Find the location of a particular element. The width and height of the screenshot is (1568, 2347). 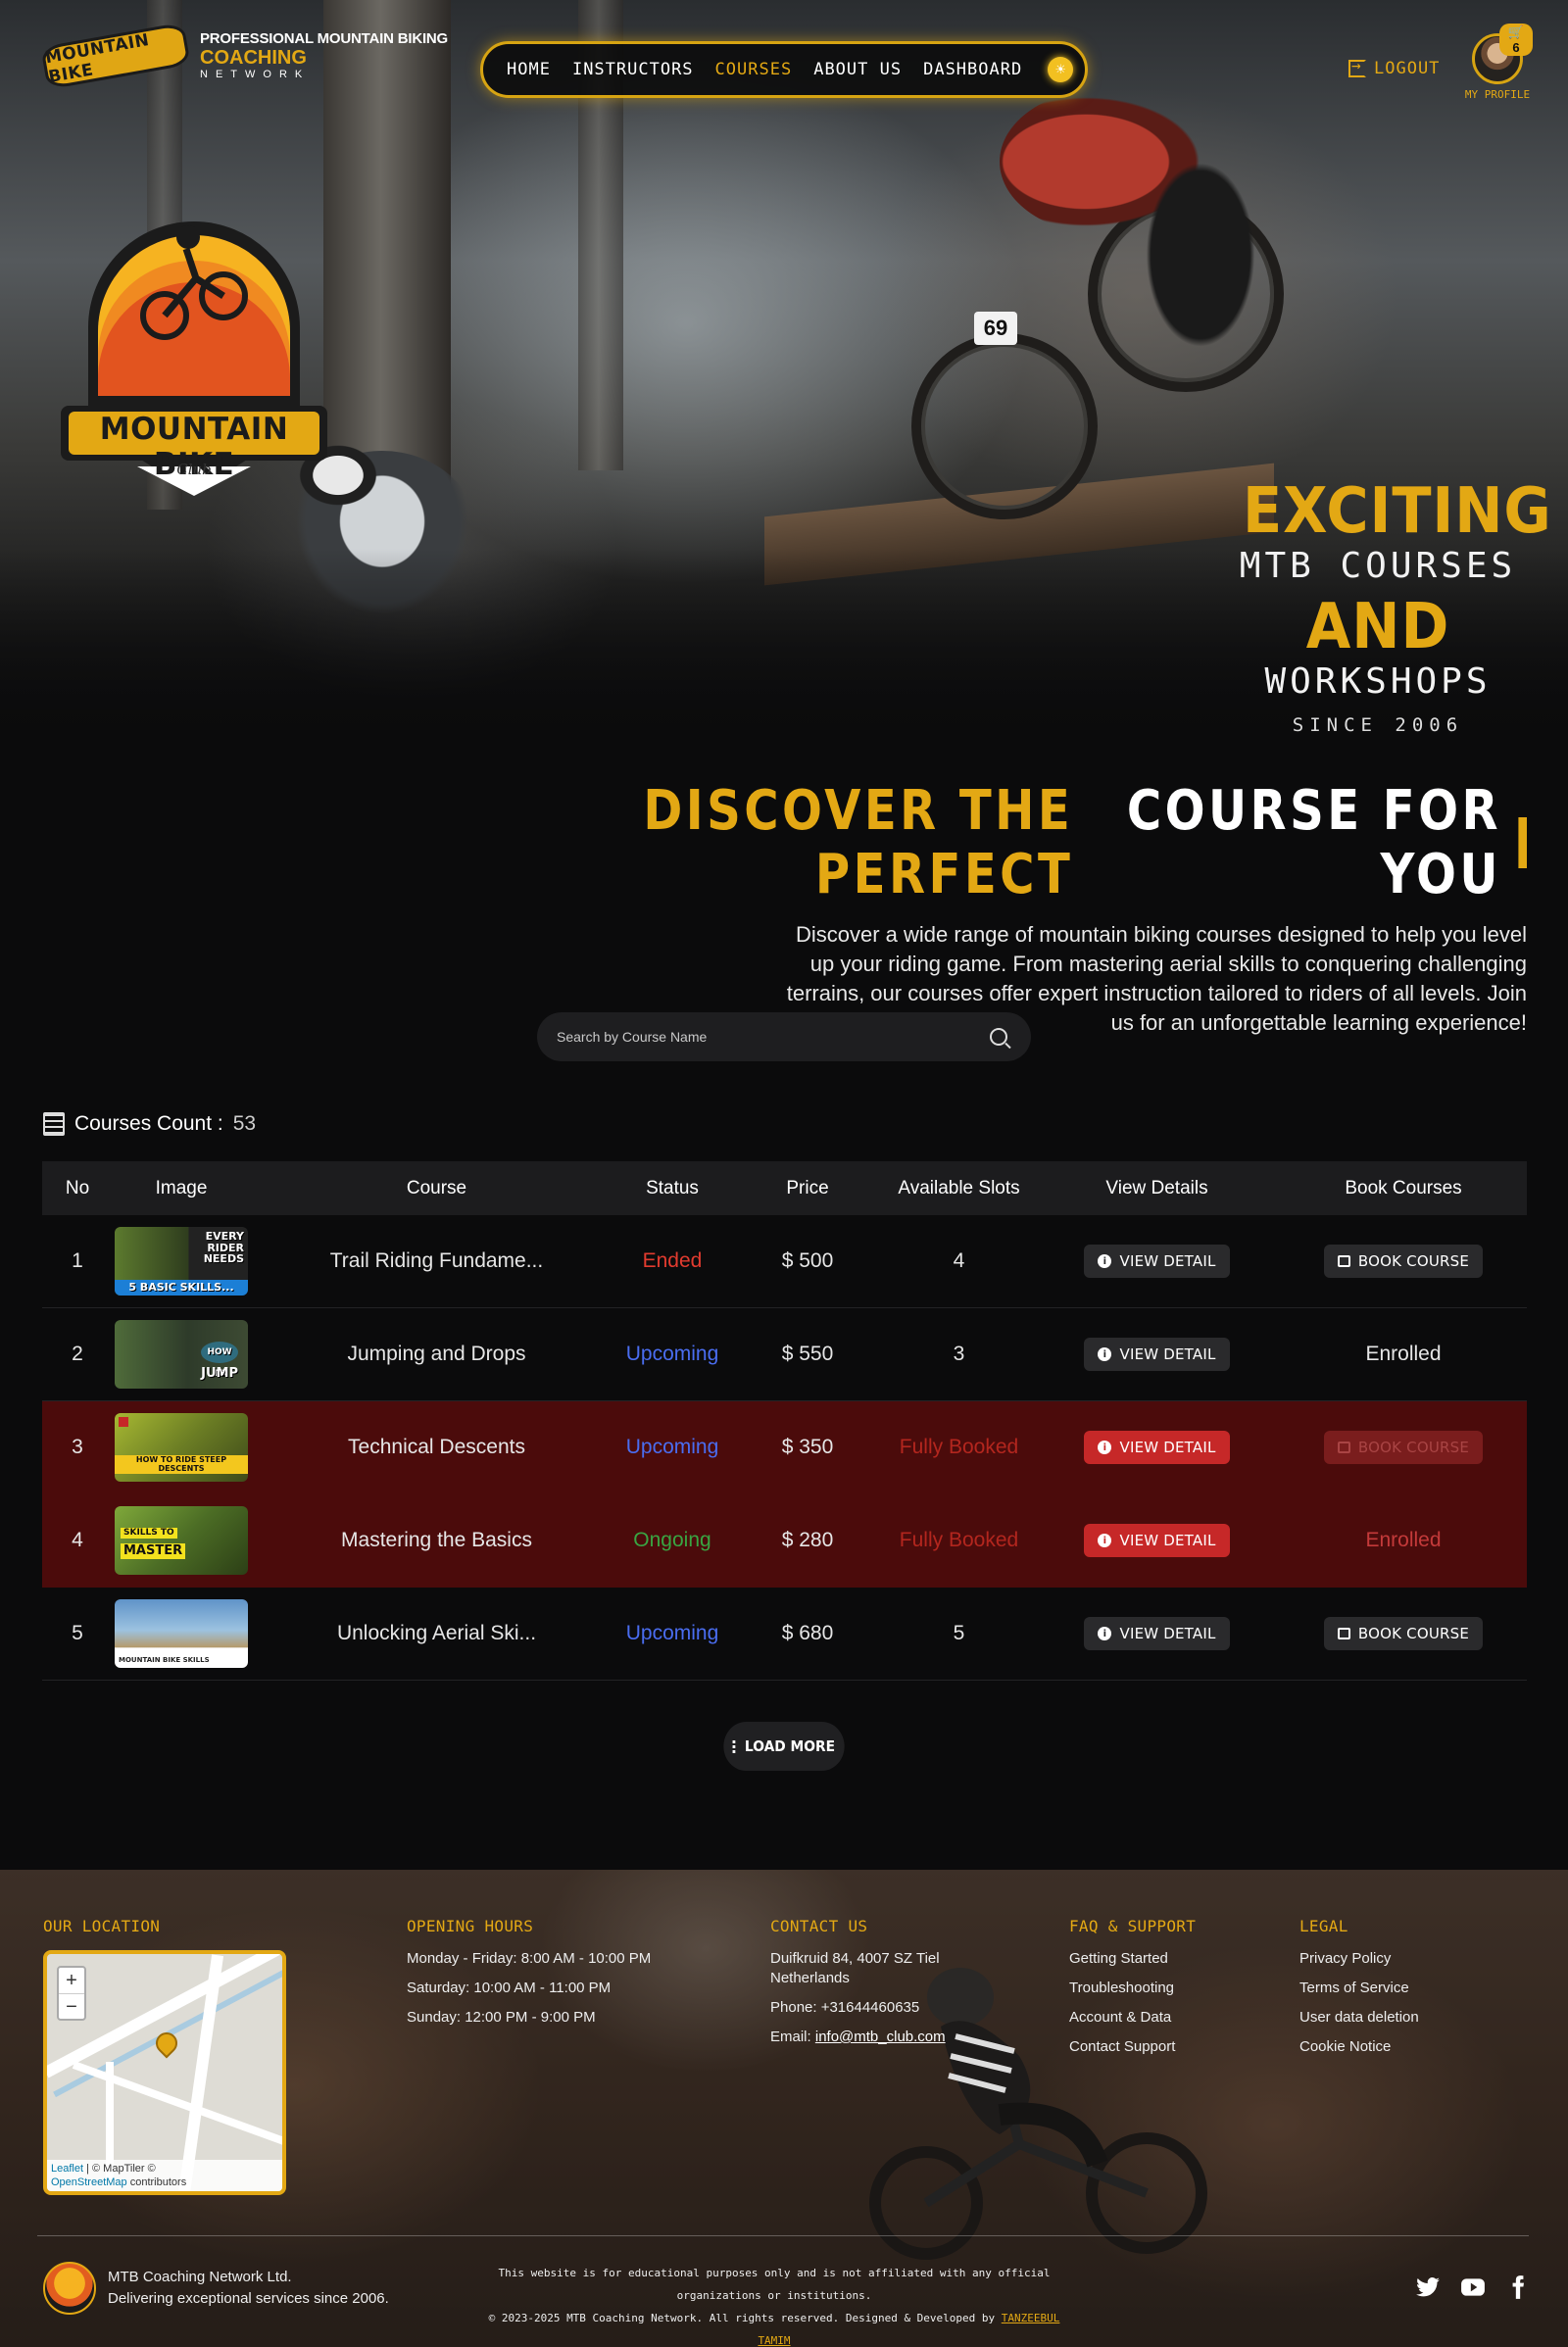

zoom-in-button: + is located at coordinates (71, 1981).